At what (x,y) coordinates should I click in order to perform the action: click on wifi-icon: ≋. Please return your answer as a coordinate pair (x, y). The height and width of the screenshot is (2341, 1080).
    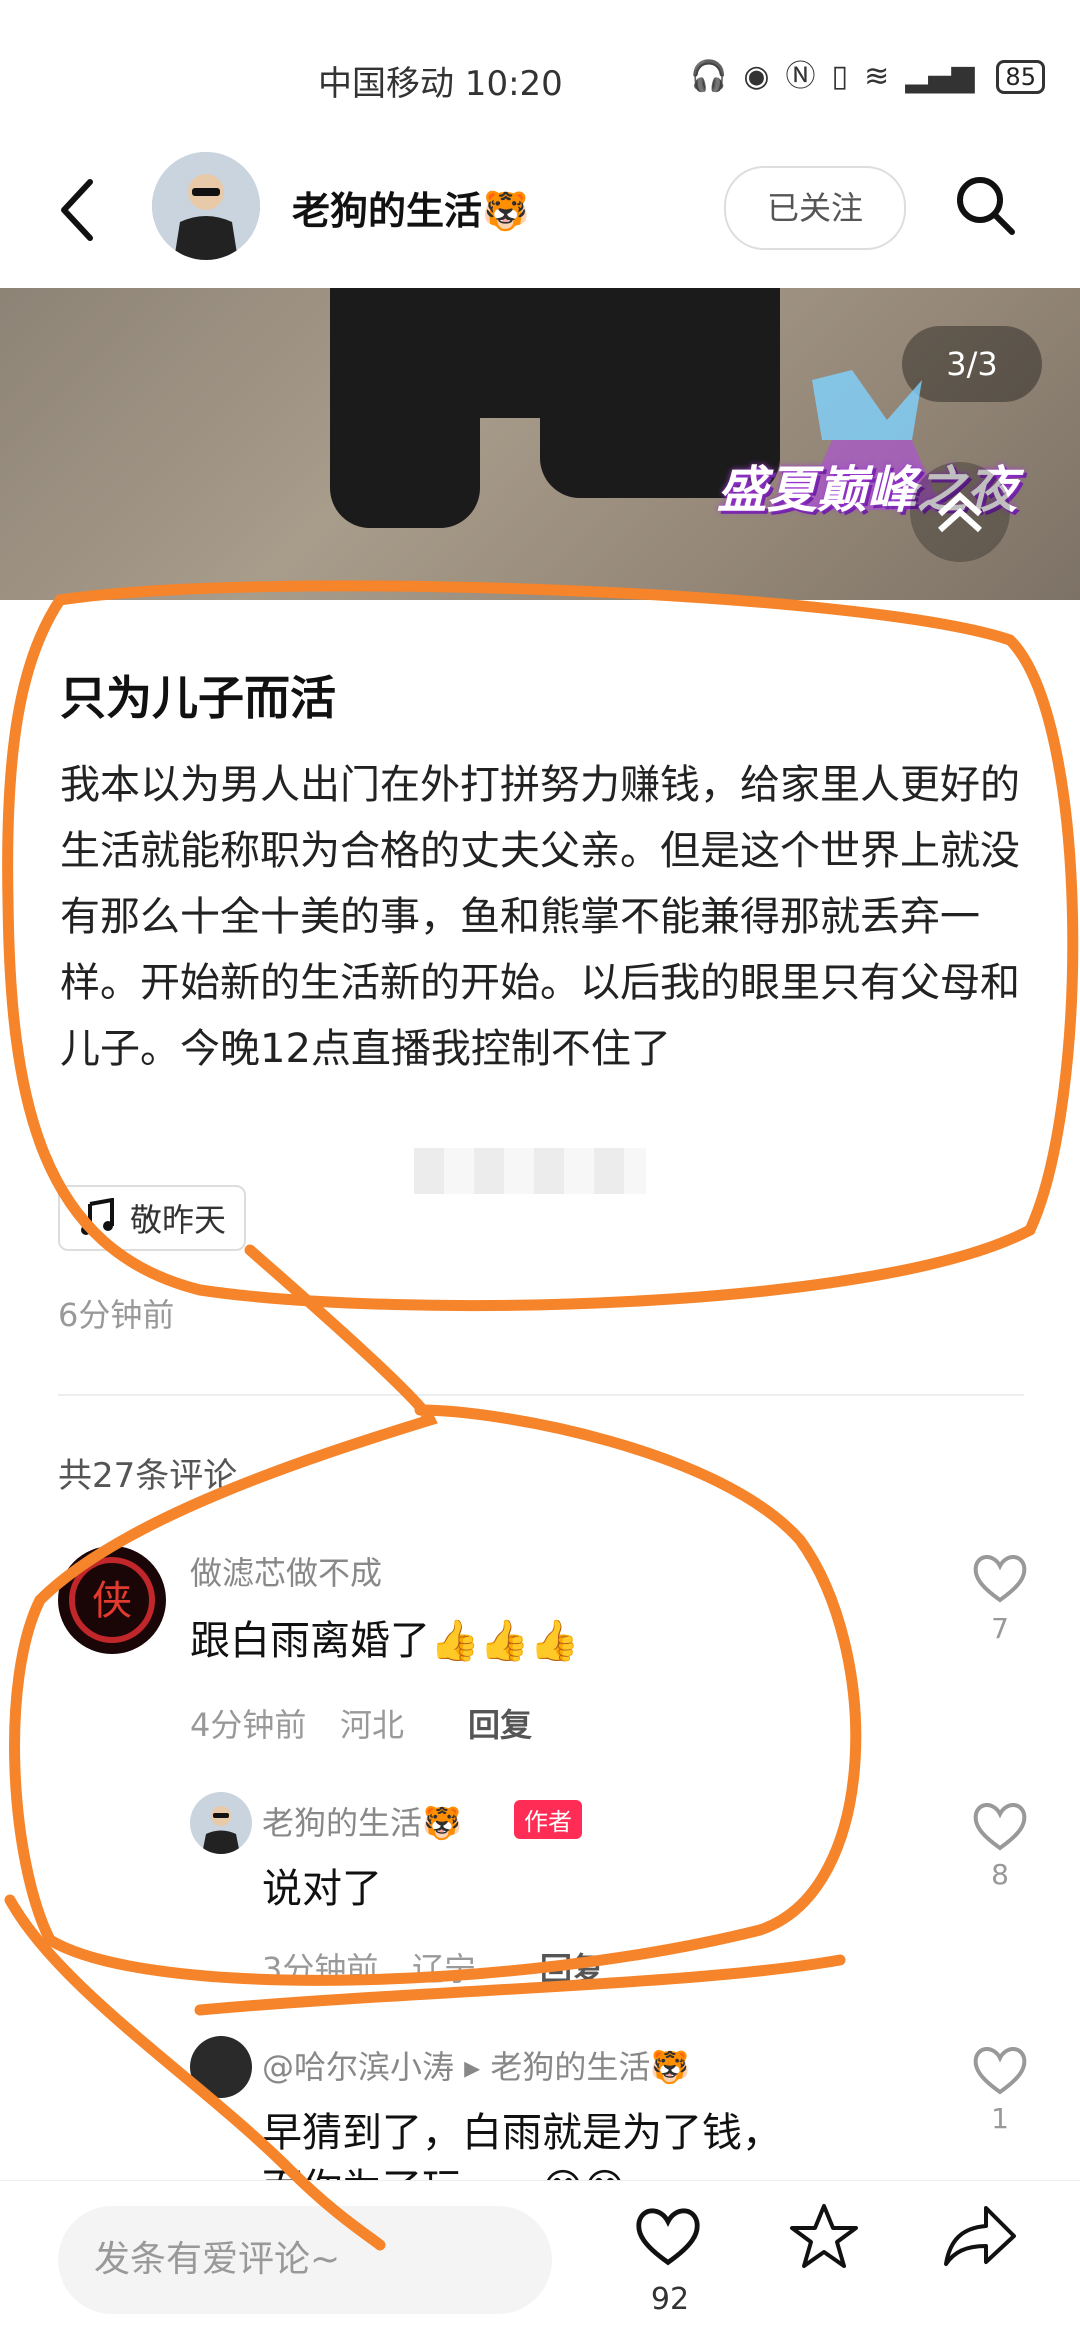
    Looking at the image, I should click on (877, 76).